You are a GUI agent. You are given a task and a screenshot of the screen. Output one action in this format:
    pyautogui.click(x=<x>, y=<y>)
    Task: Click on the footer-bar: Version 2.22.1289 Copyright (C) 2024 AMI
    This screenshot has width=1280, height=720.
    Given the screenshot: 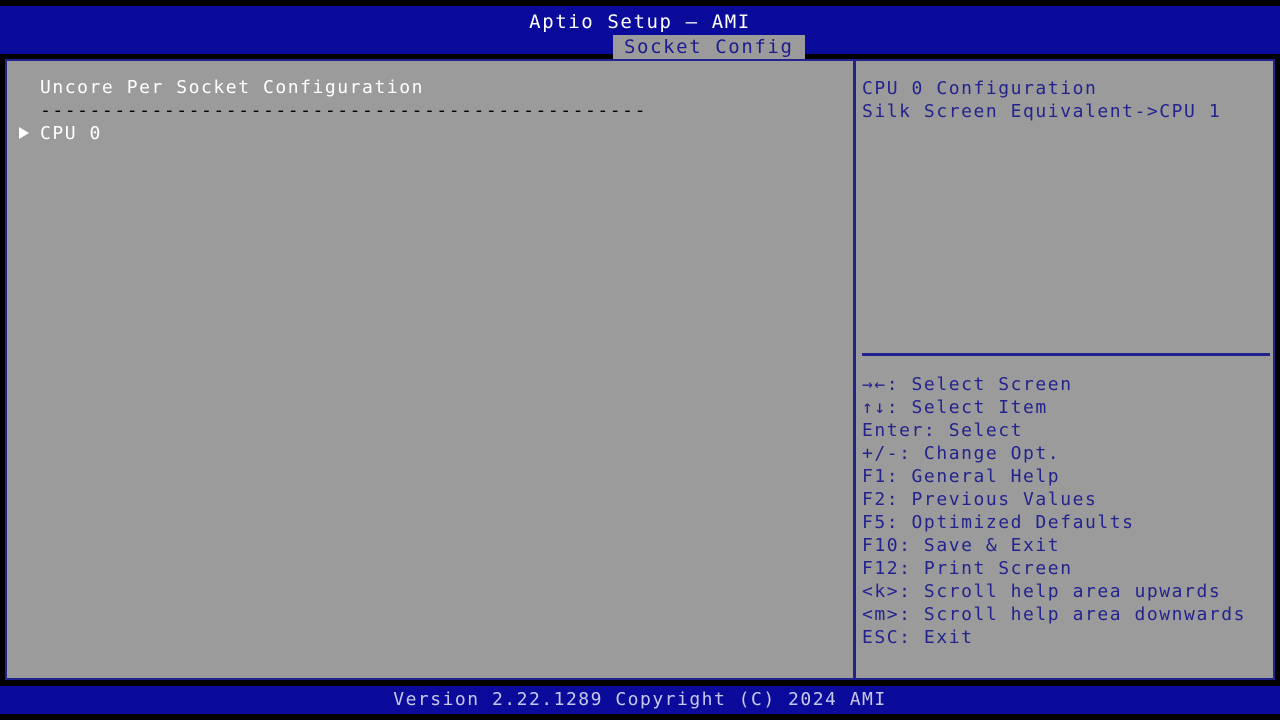 What is the action you would take?
    pyautogui.click(x=640, y=700)
    